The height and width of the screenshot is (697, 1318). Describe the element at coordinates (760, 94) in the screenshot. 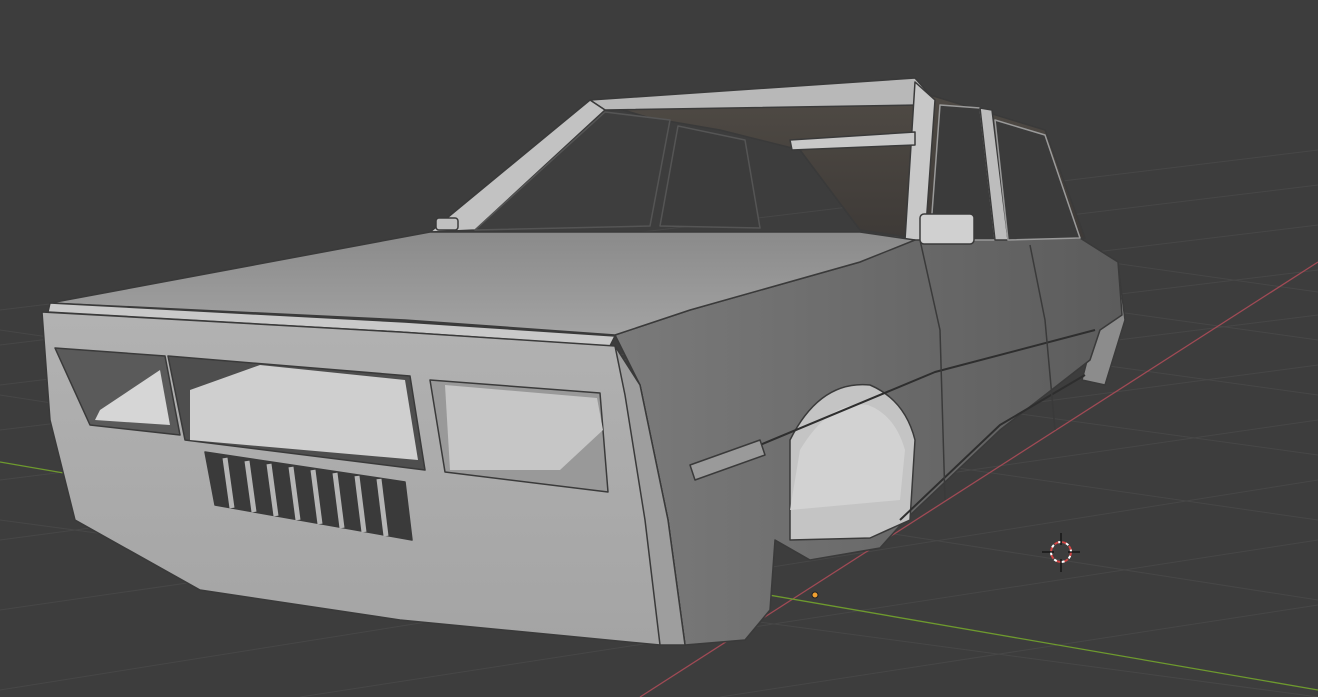

I see `roof-rail` at that location.